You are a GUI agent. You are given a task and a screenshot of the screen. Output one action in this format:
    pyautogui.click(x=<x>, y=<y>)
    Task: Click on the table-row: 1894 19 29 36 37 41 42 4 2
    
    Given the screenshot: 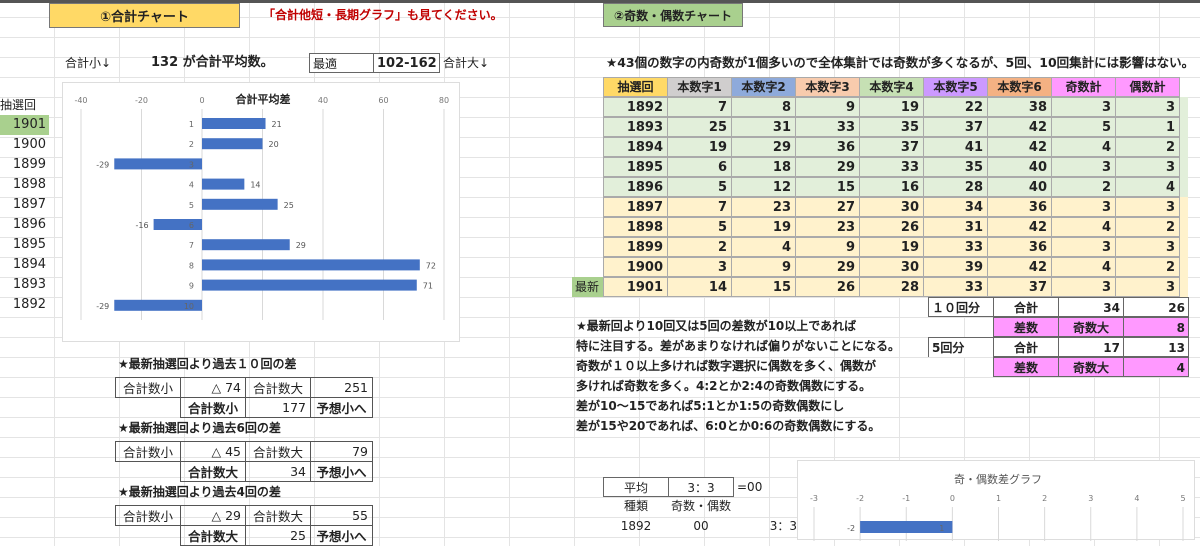 What is the action you would take?
    pyautogui.click(x=895, y=147)
    